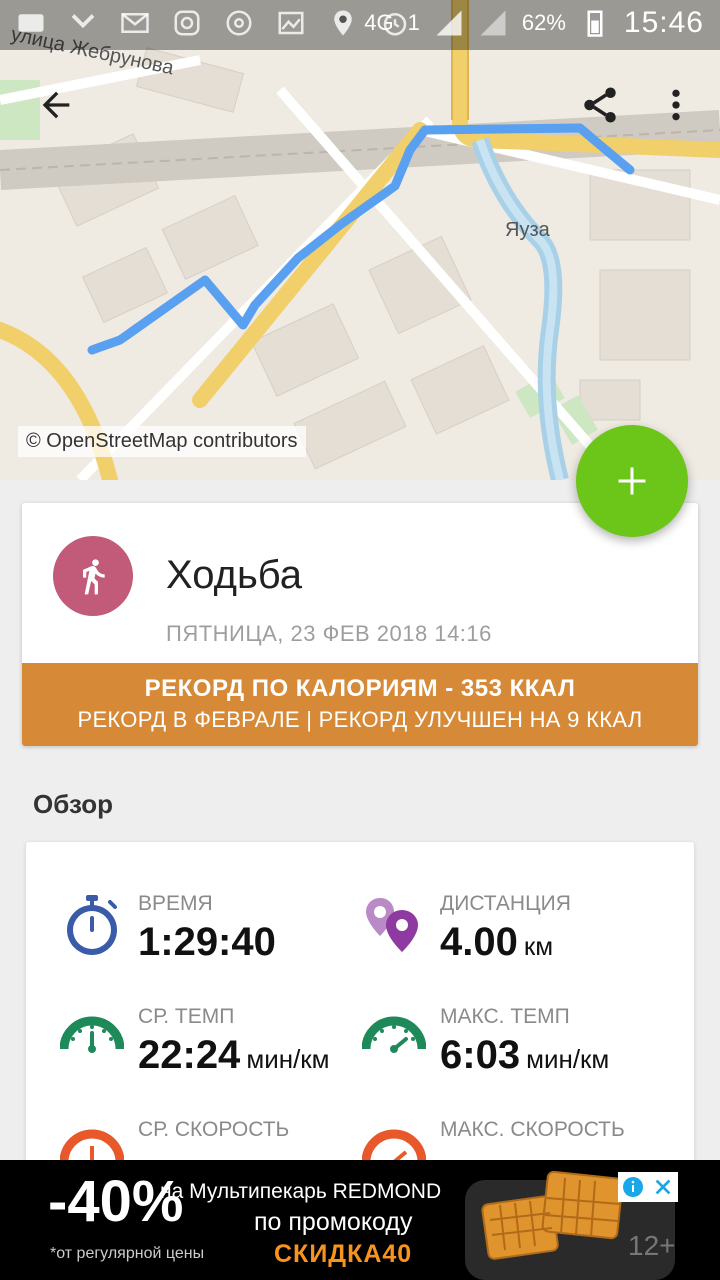 The image size is (720, 1280). Describe the element at coordinates (73, 804) in the screenshot. I see `overview-heading: Обзор` at that location.